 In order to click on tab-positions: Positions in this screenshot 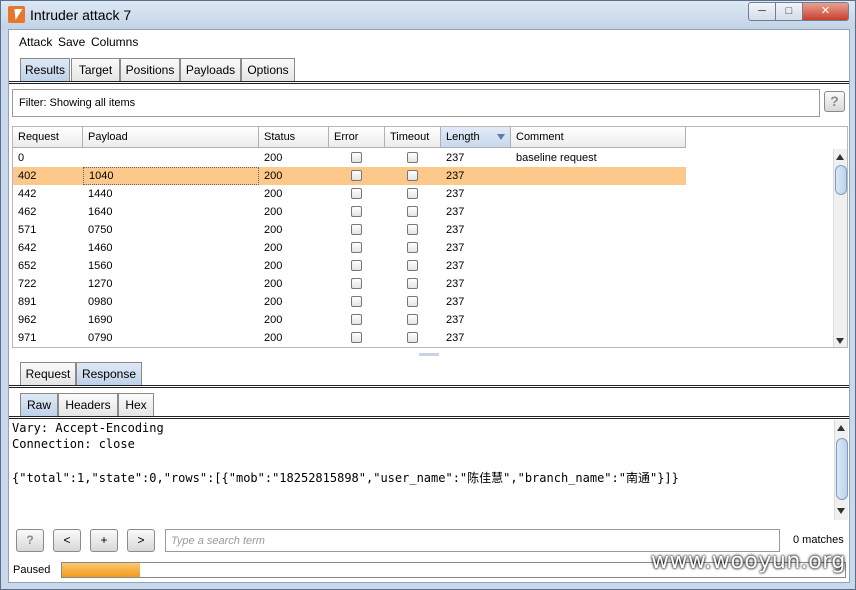, I will do `click(150, 70)`.